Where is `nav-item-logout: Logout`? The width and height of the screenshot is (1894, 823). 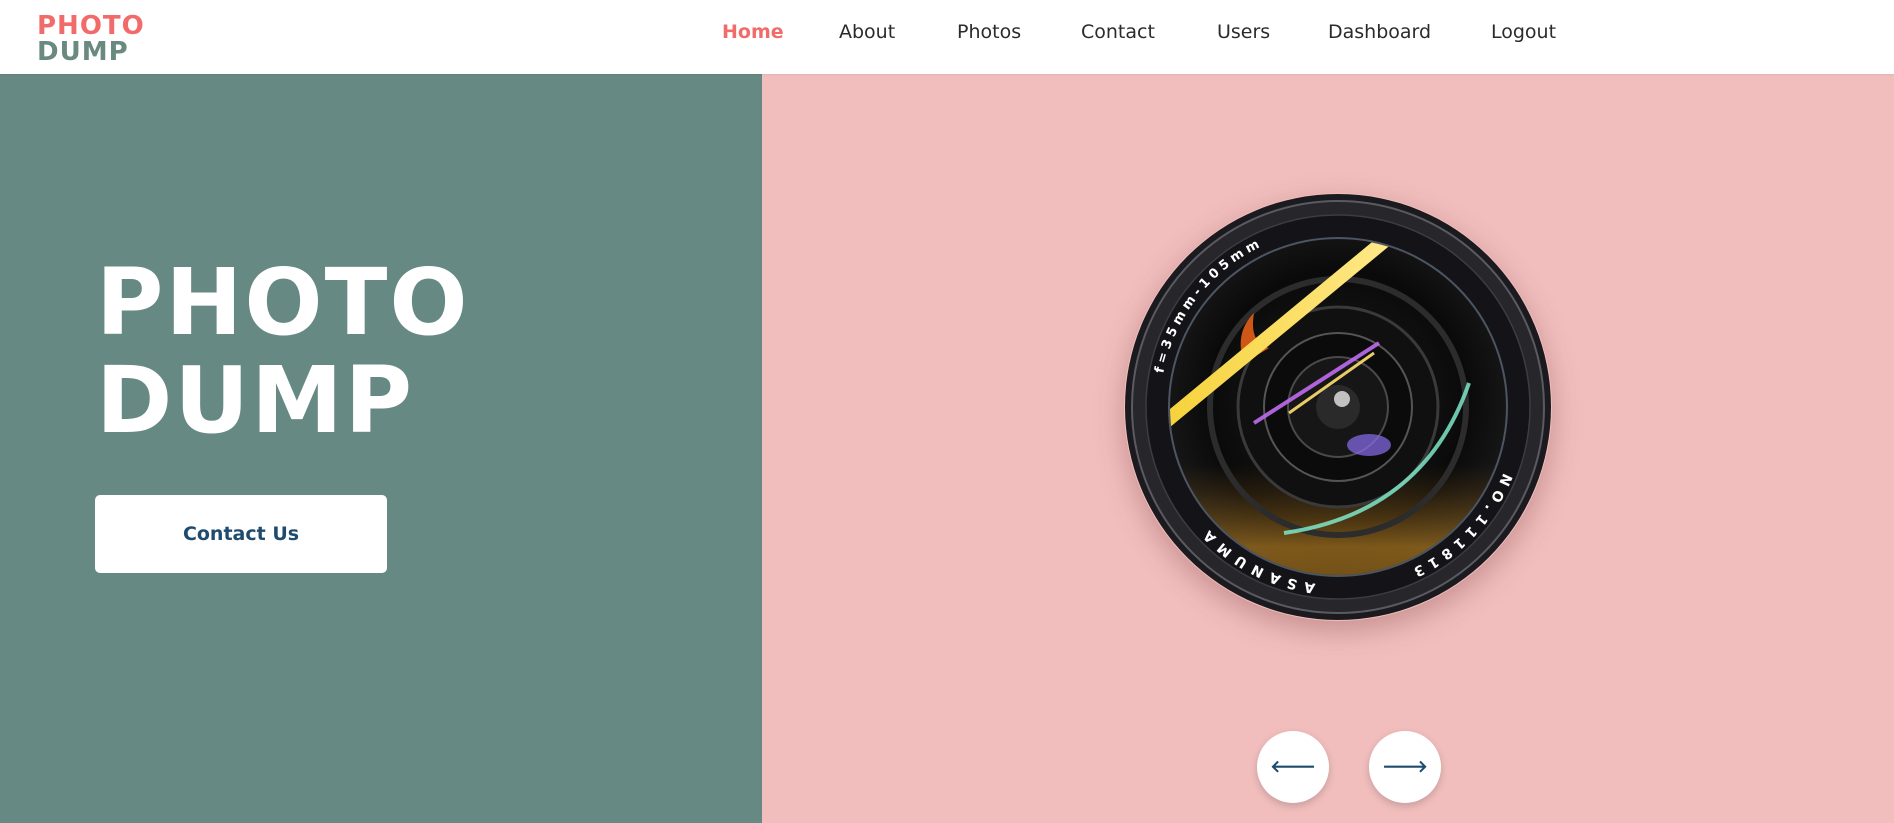
nav-item-logout: Logout is located at coordinates (1523, 32).